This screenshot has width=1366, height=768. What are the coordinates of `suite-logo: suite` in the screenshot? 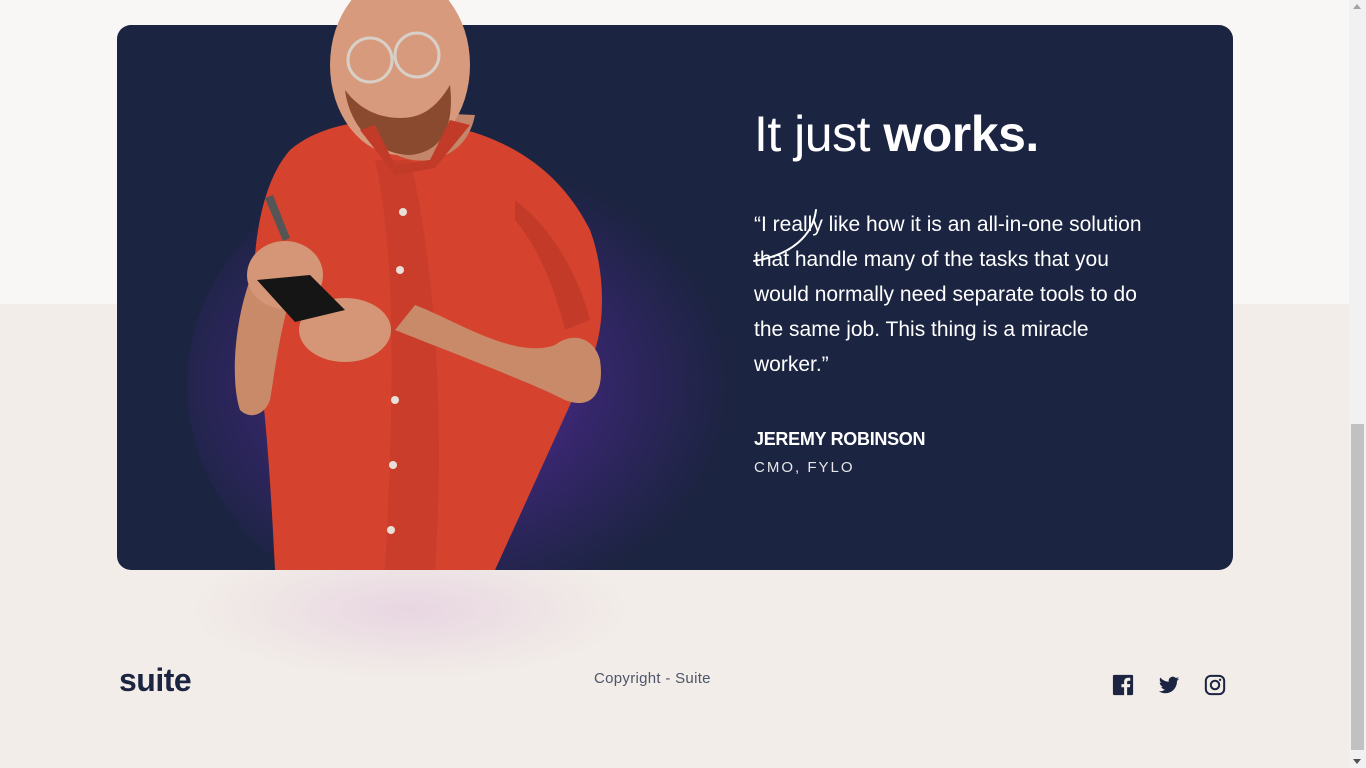 It's located at (155, 680).